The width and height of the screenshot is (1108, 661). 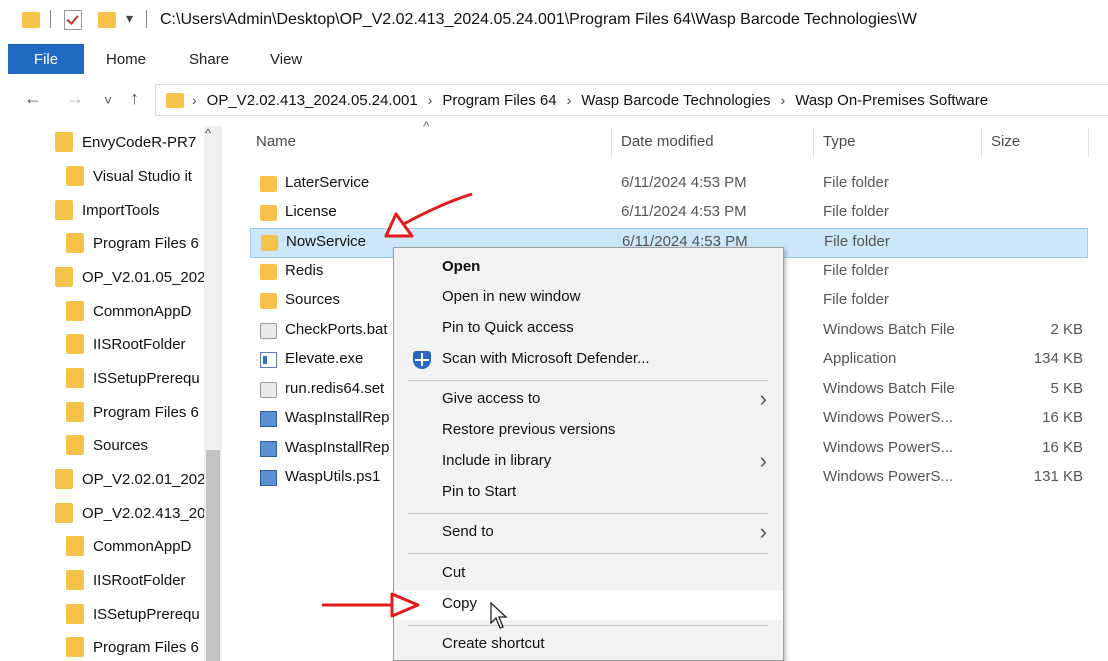 I want to click on file-type: File folder, so click(x=856, y=182).